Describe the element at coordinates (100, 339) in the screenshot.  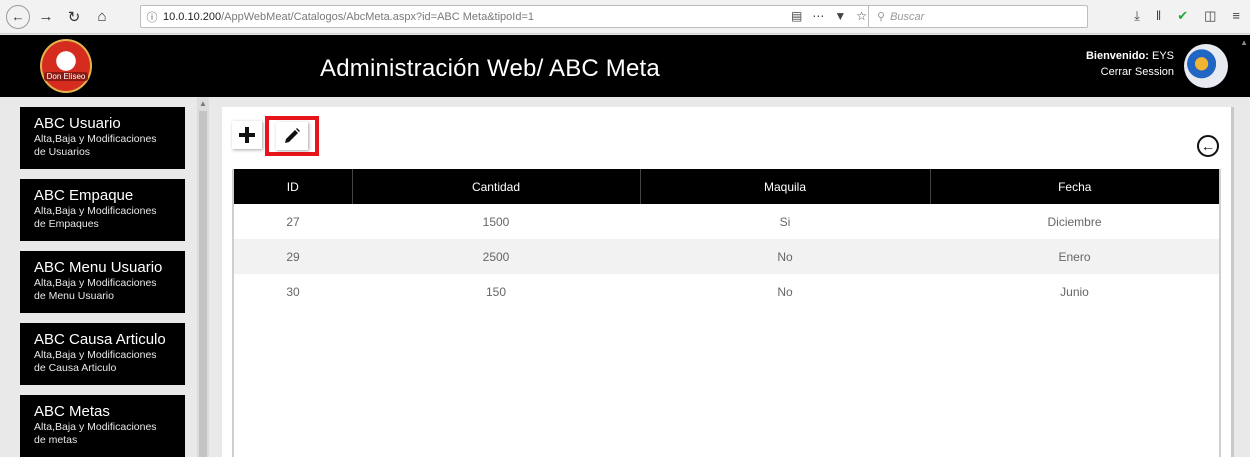
I see `sidebar-item-title: ABC Causa Articulo` at that location.